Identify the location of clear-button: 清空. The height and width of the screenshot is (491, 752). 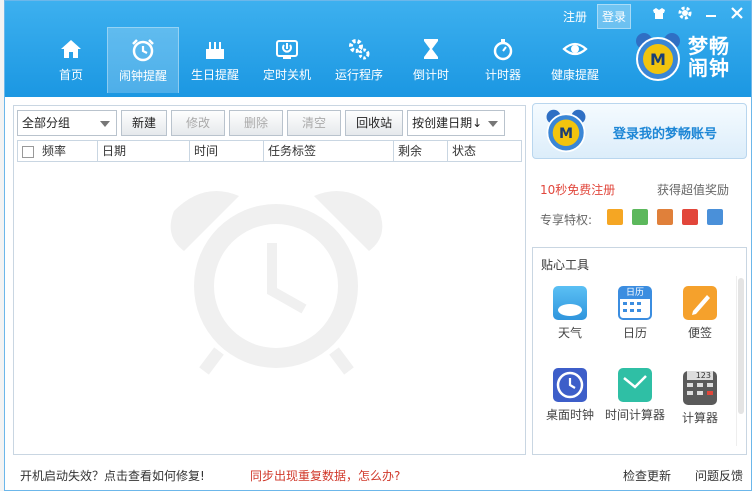
(314, 123).